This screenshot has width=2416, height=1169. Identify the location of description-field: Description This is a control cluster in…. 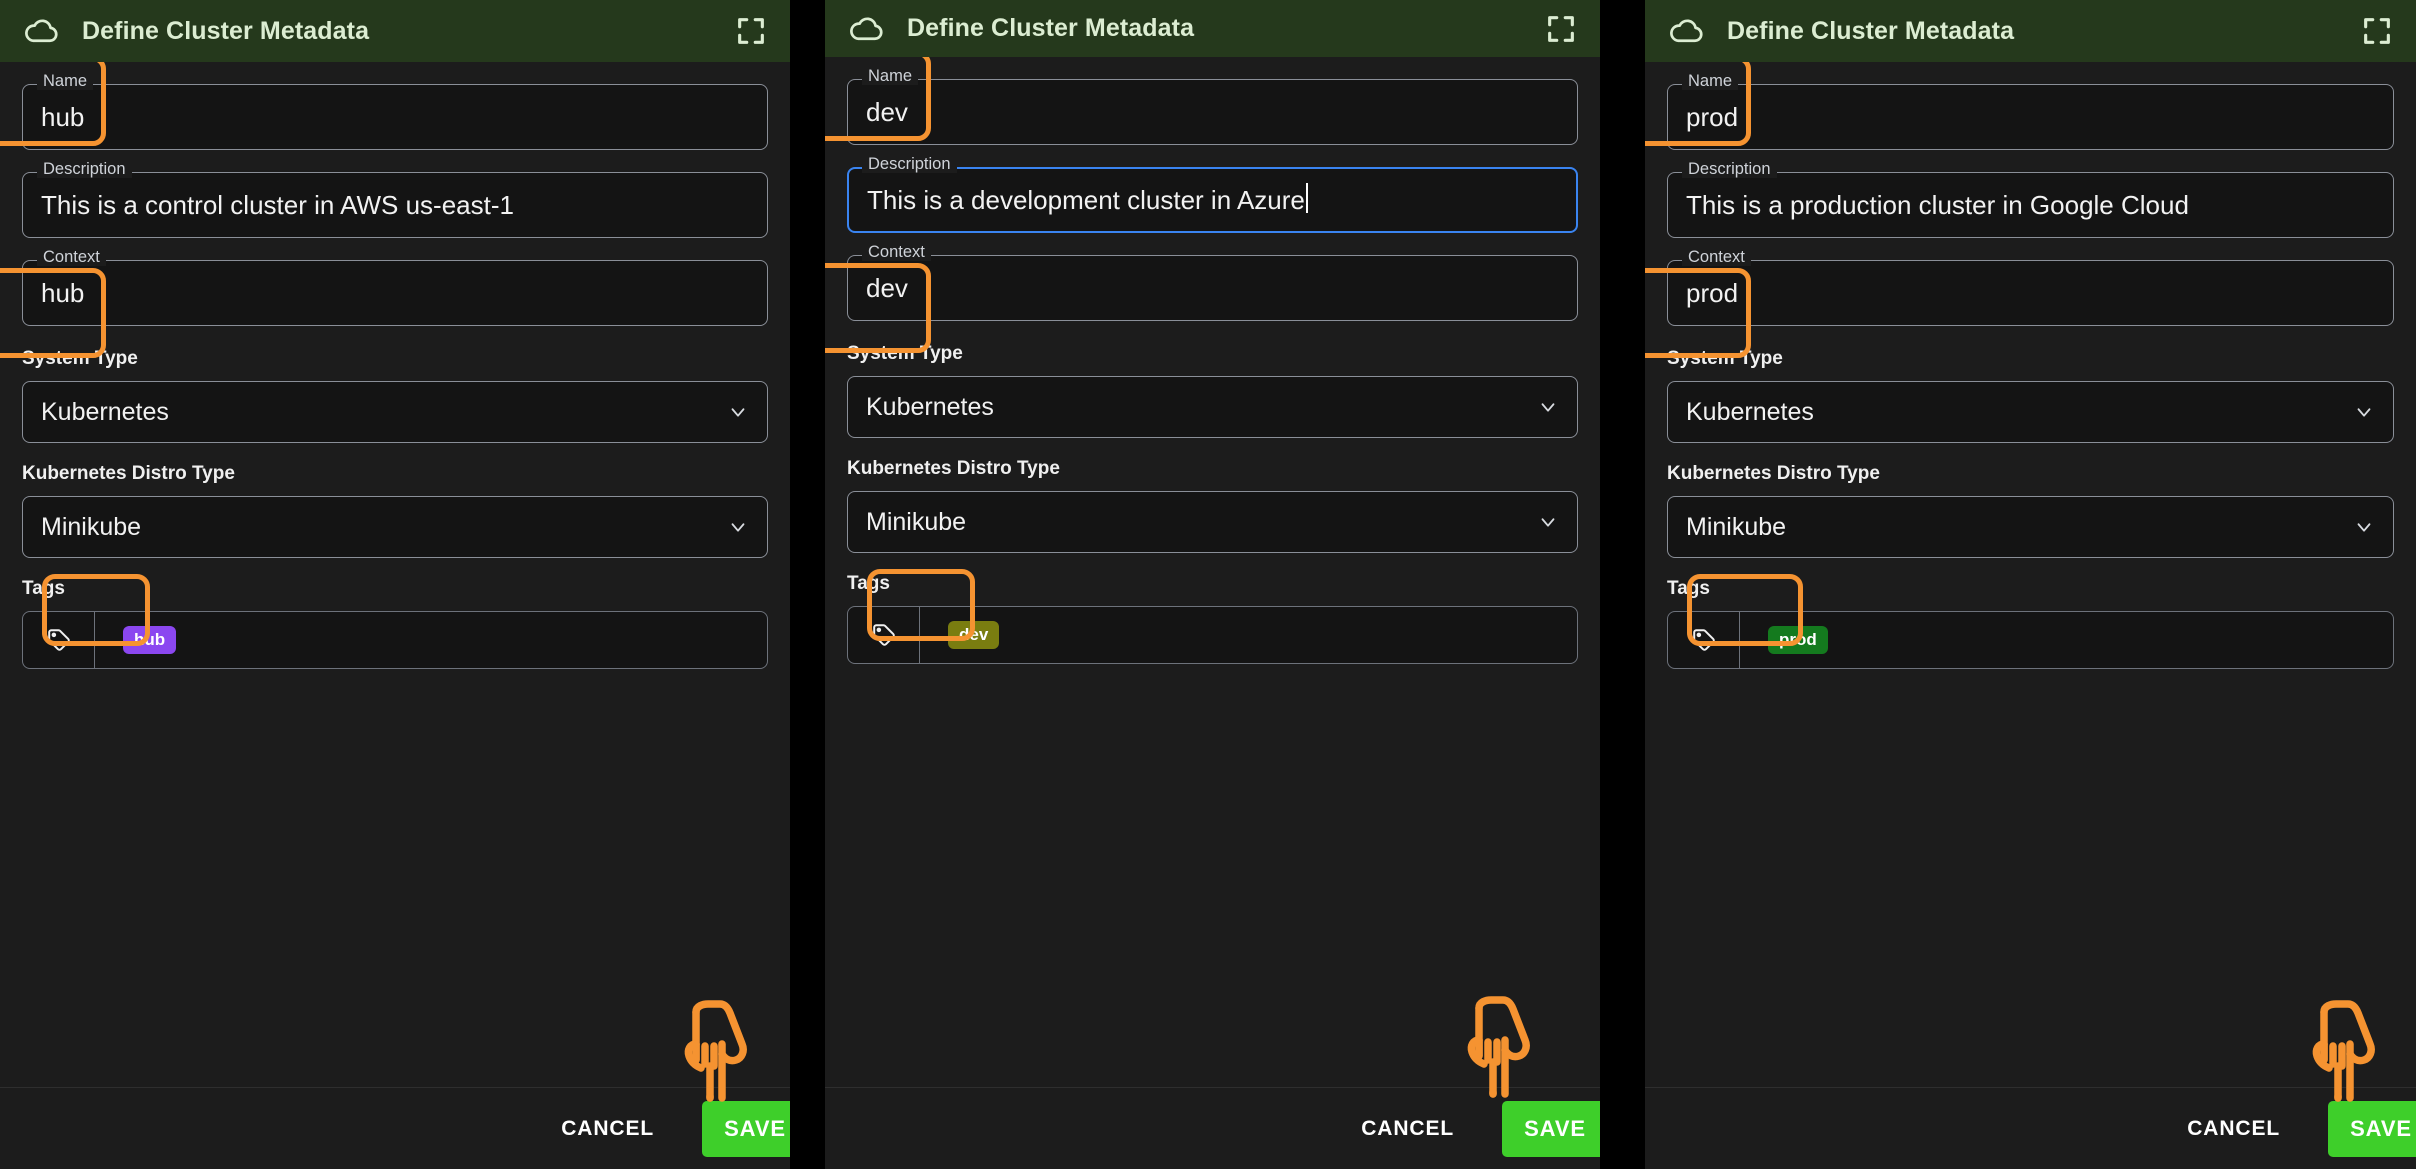
(395, 199).